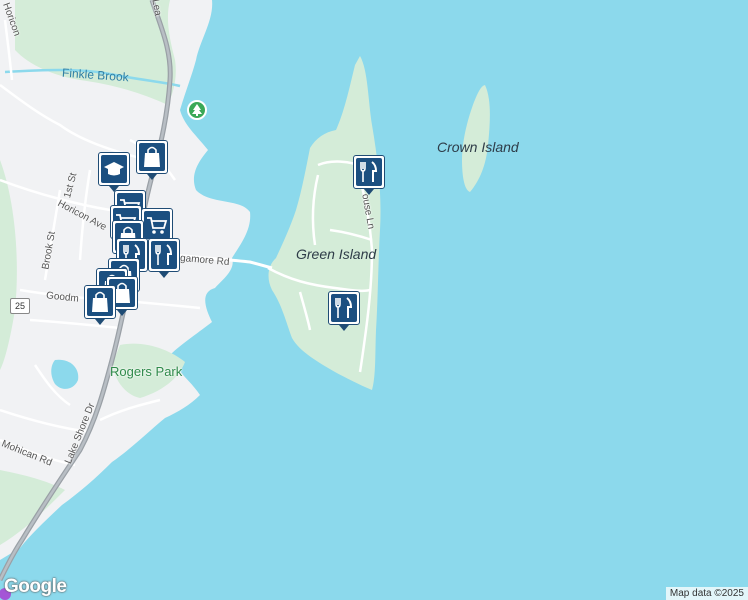 The height and width of the screenshot is (600, 748). What do you see at coordinates (20, 306) in the screenshot?
I see `route-shield: 25` at bounding box center [20, 306].